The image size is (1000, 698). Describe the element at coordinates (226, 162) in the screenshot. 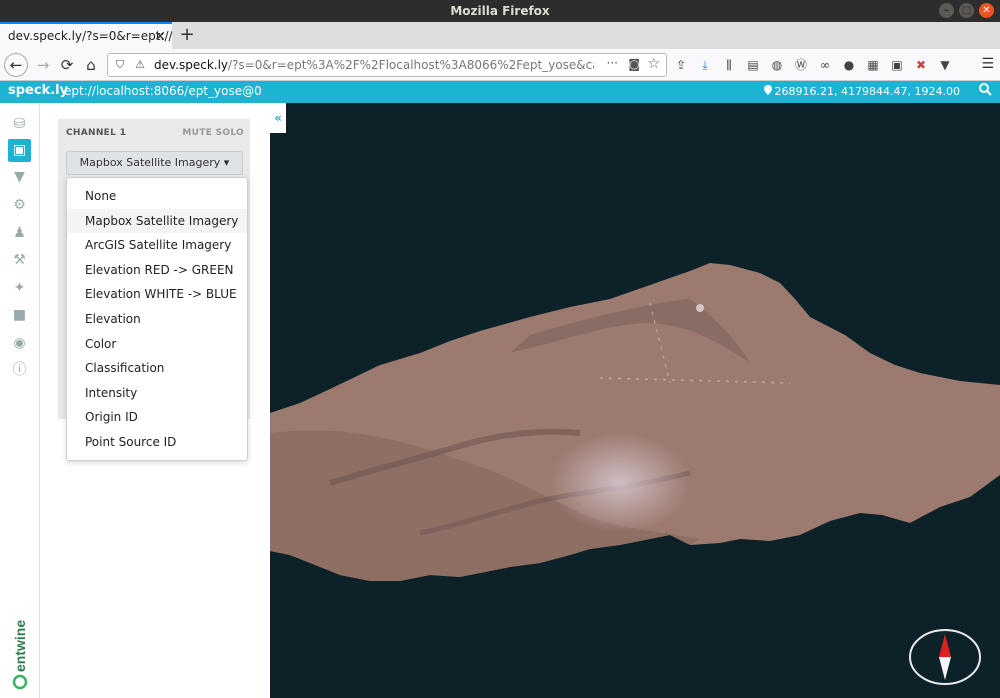

I see `caret-down-icon: ▾` at that location.